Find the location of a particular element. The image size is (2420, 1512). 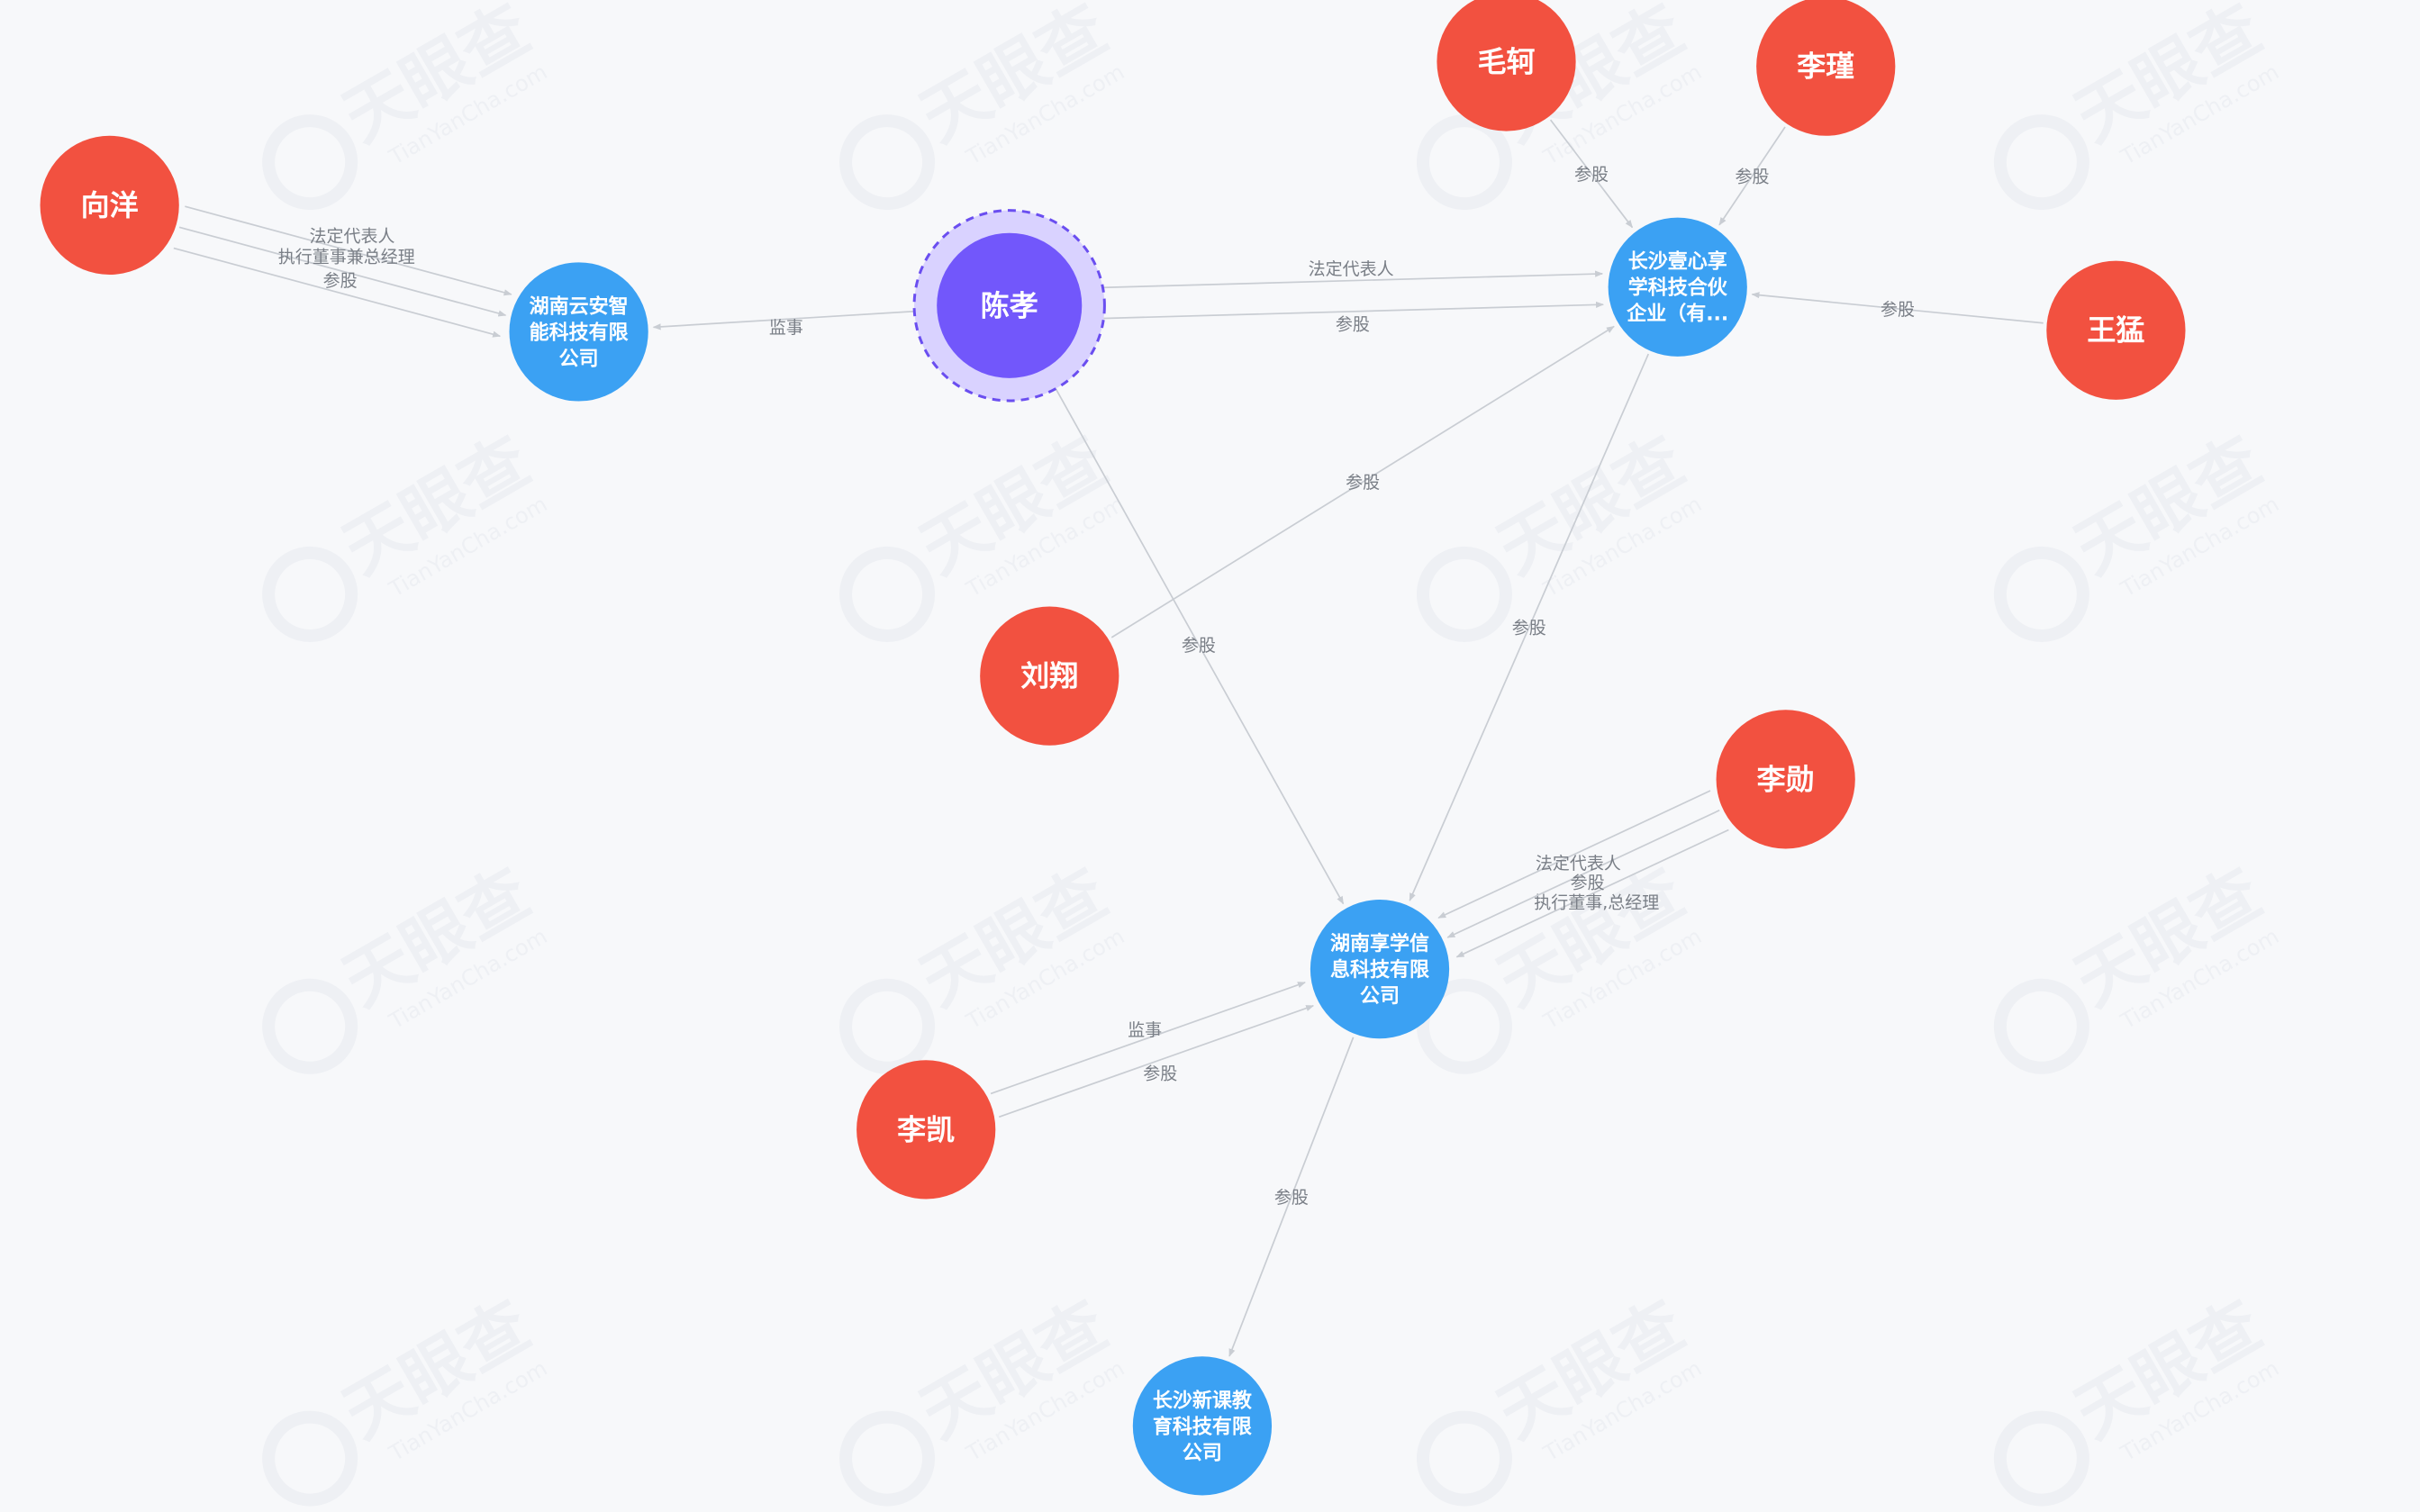

node-label: 育科技有限 is located at coordinates (1202, 1426).